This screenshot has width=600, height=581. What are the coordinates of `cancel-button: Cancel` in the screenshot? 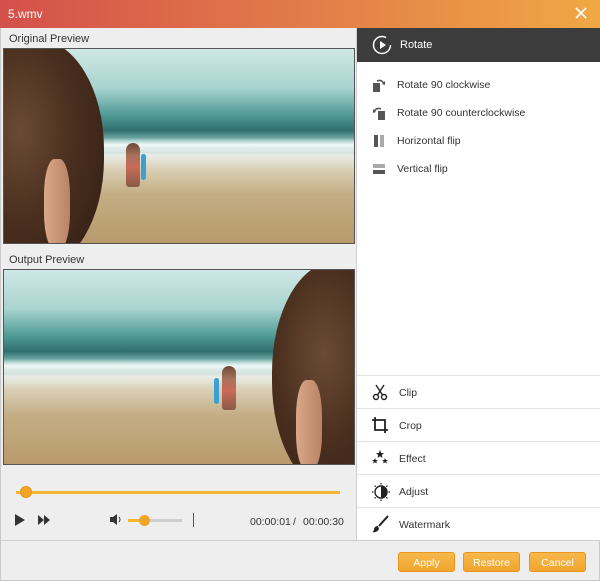 It's located at (557, 562).